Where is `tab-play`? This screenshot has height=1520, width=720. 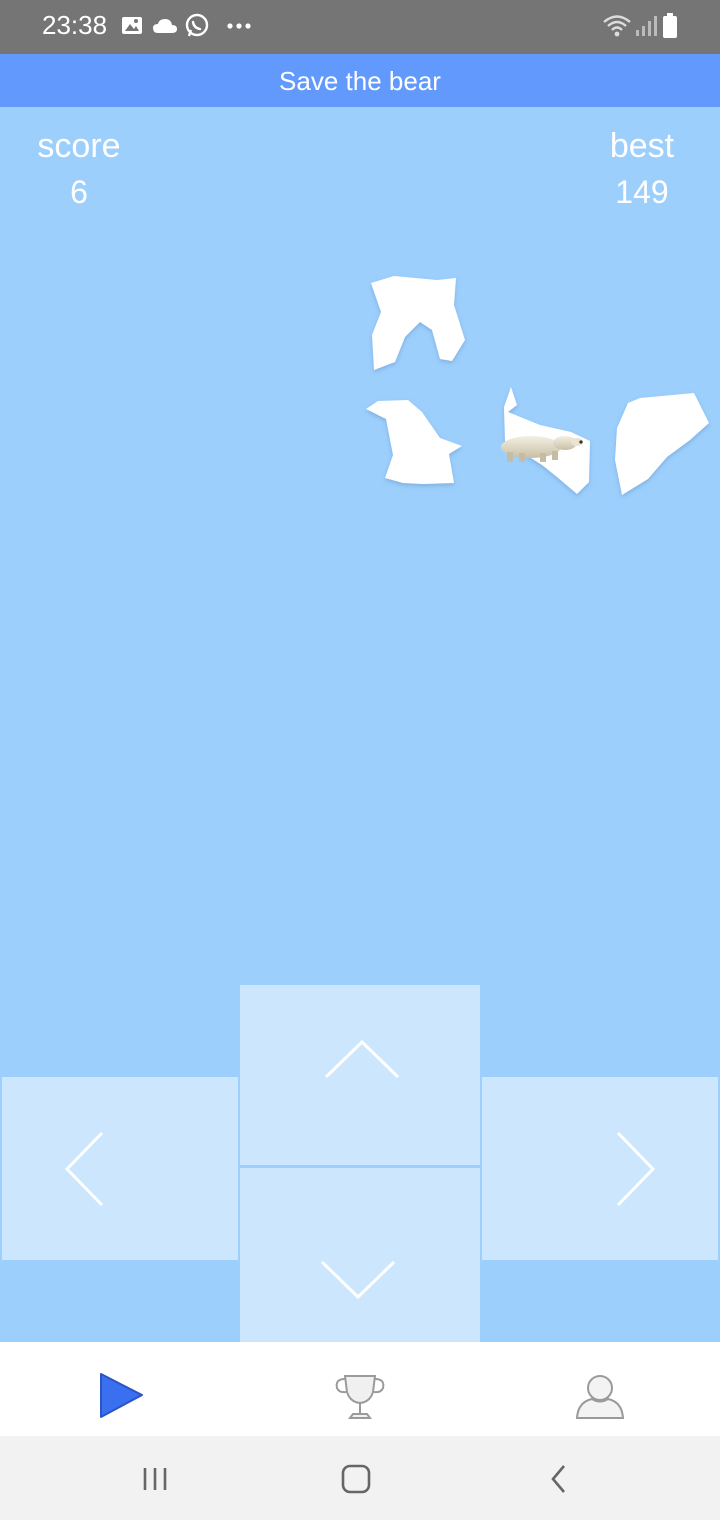
tab-play is located at coordinates (120, 1389).